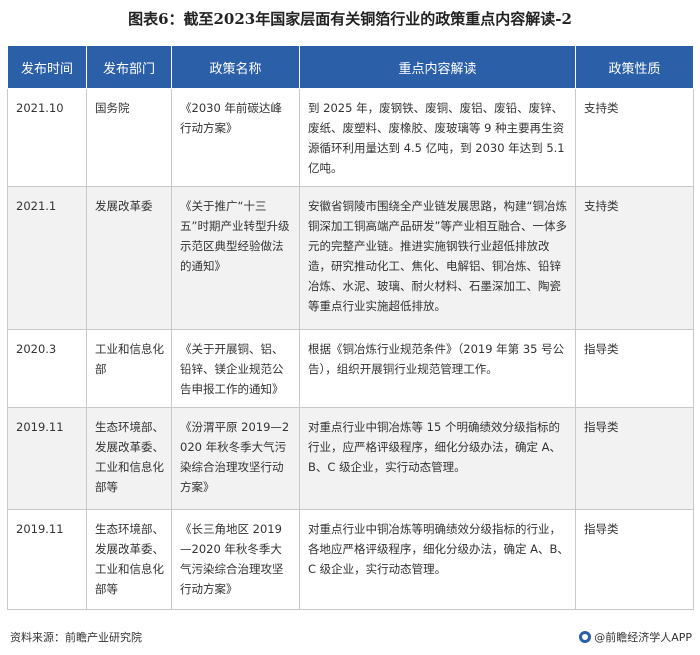 This screenshot has height=655, width=700. What do you see at coordinates (47, 368) in the screenshot?
I see `cell-time: 2020.3` at bounding box center [47, 368].